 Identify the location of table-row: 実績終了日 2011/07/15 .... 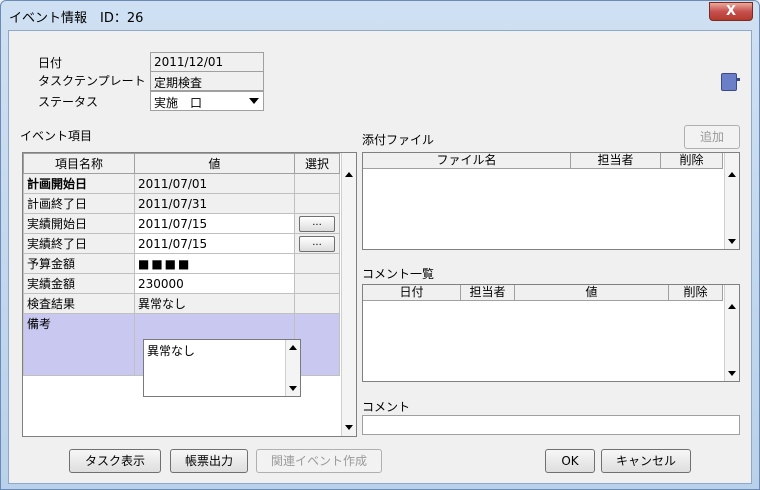
(181, 243).